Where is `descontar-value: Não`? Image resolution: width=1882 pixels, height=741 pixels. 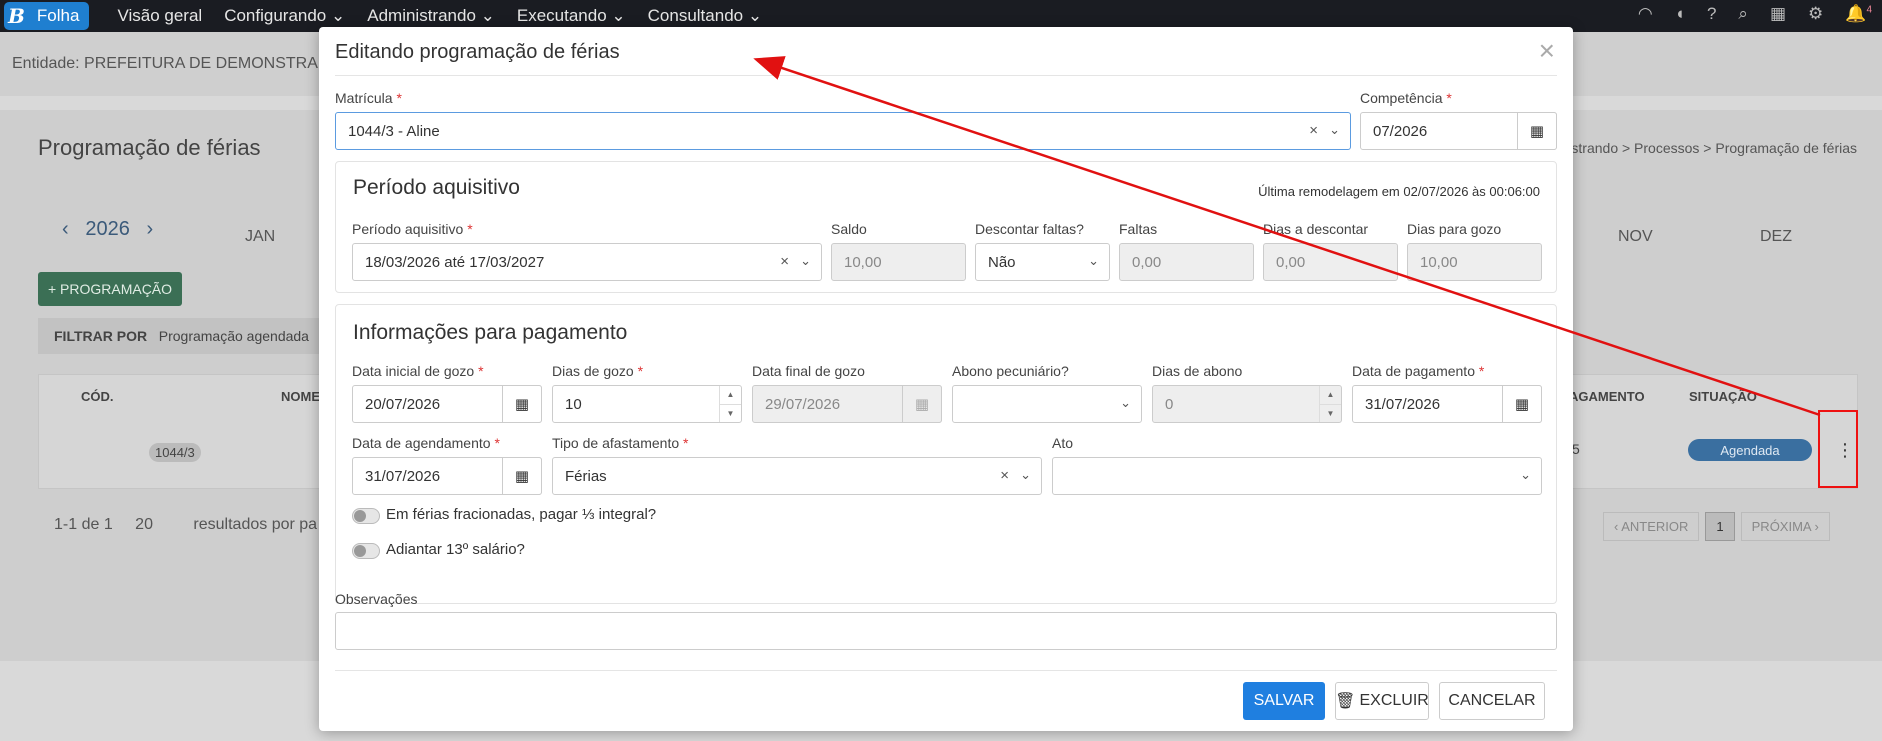
descontar-value: Não is located at coordinates (1002, 262).